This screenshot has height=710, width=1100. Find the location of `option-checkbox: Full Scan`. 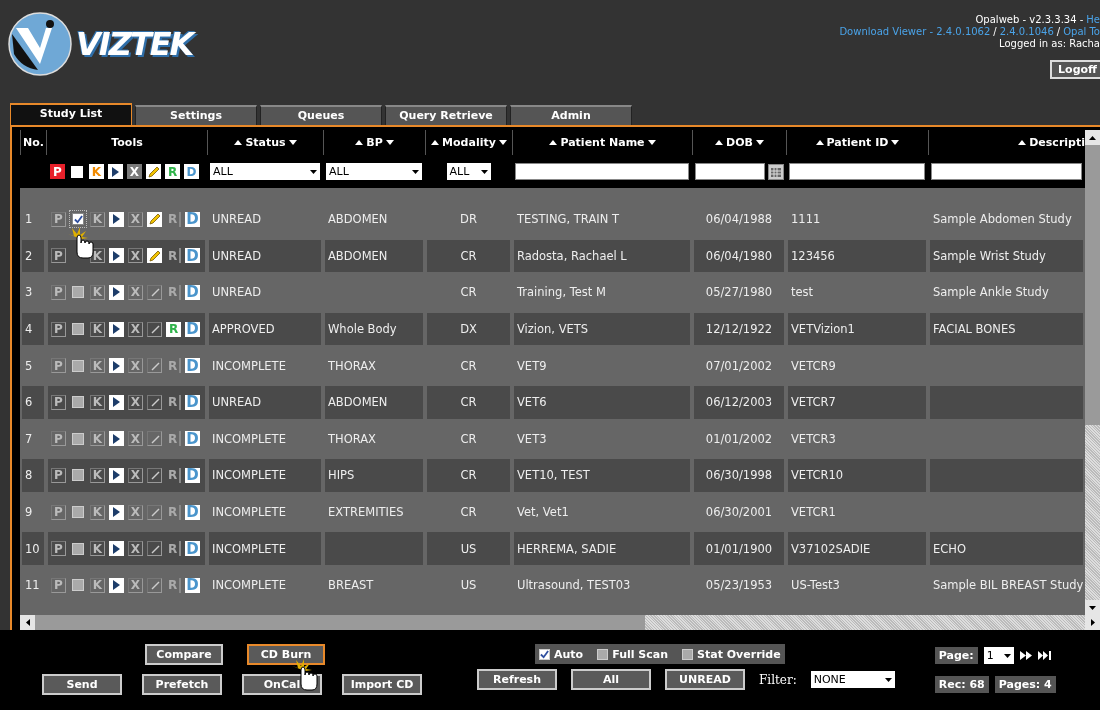

option-checkbox: Full Scan is located at coordinates (633, 654).